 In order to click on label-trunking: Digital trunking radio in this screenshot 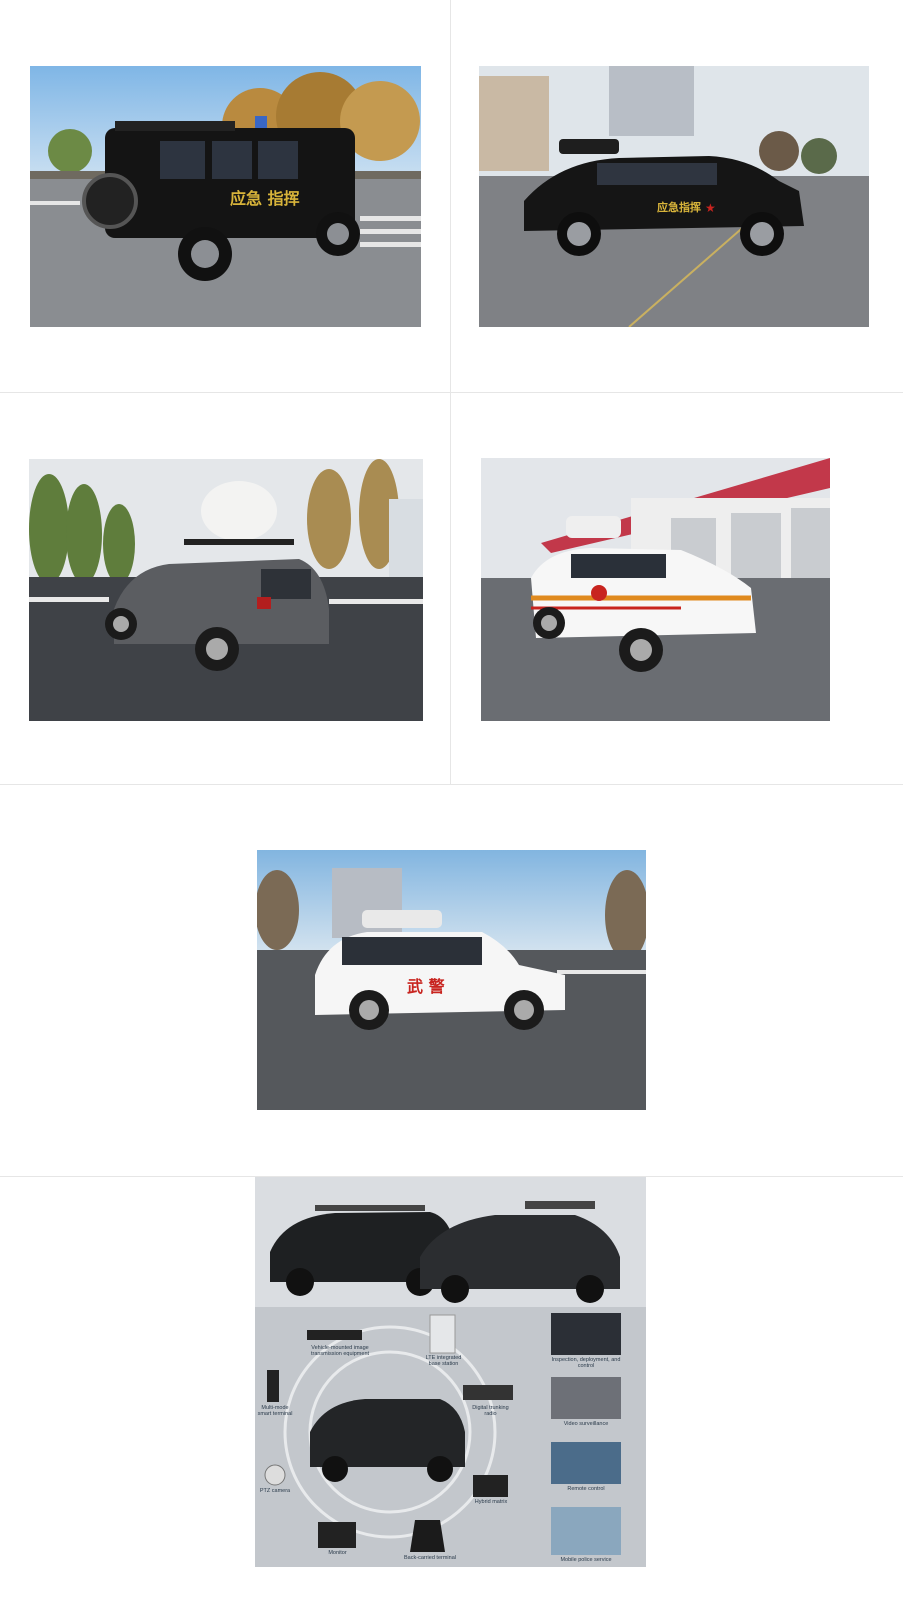, I will do `click(490, 1411)`.